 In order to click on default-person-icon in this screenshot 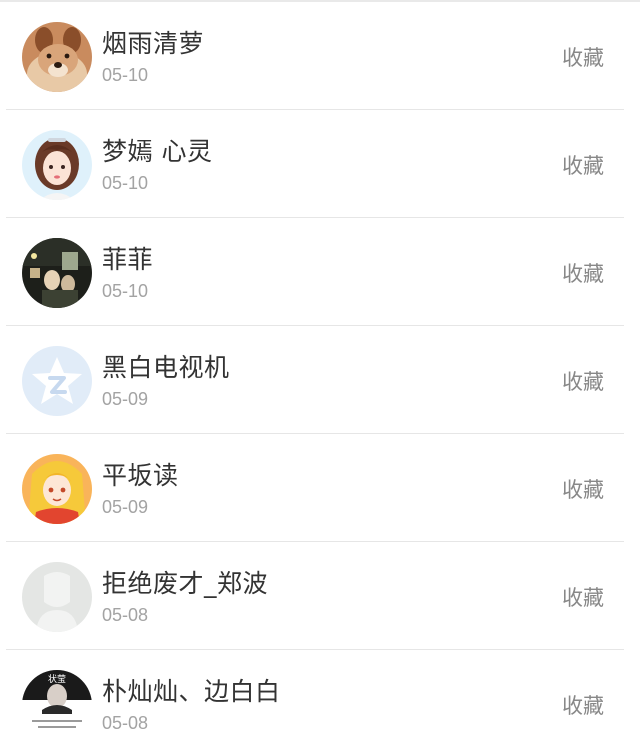, I will do `click(57, 597)`.